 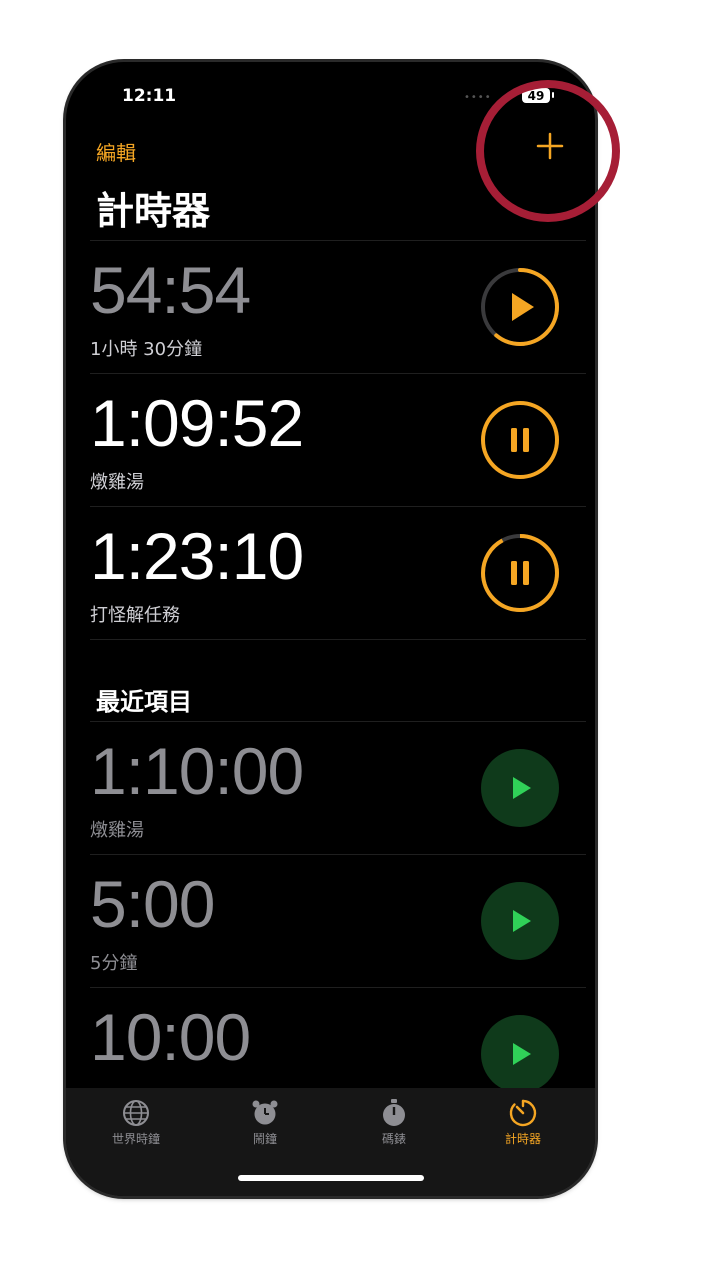 I want to click on timer-time: 10:00, so click(x=170, y=1037).